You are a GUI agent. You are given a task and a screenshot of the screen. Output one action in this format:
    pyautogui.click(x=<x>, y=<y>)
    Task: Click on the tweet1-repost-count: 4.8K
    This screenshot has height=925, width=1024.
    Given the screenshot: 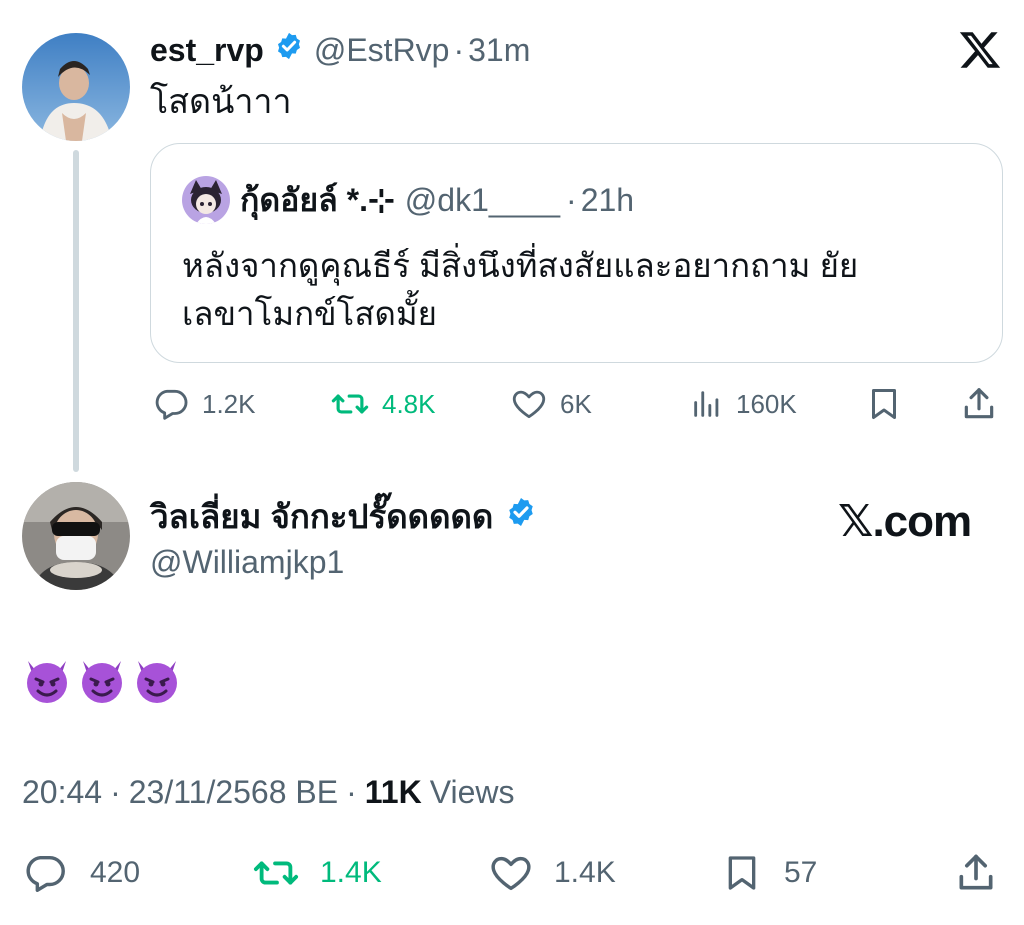 What is the action you would take?
    pyautogui.click(x=409, y=403)
    